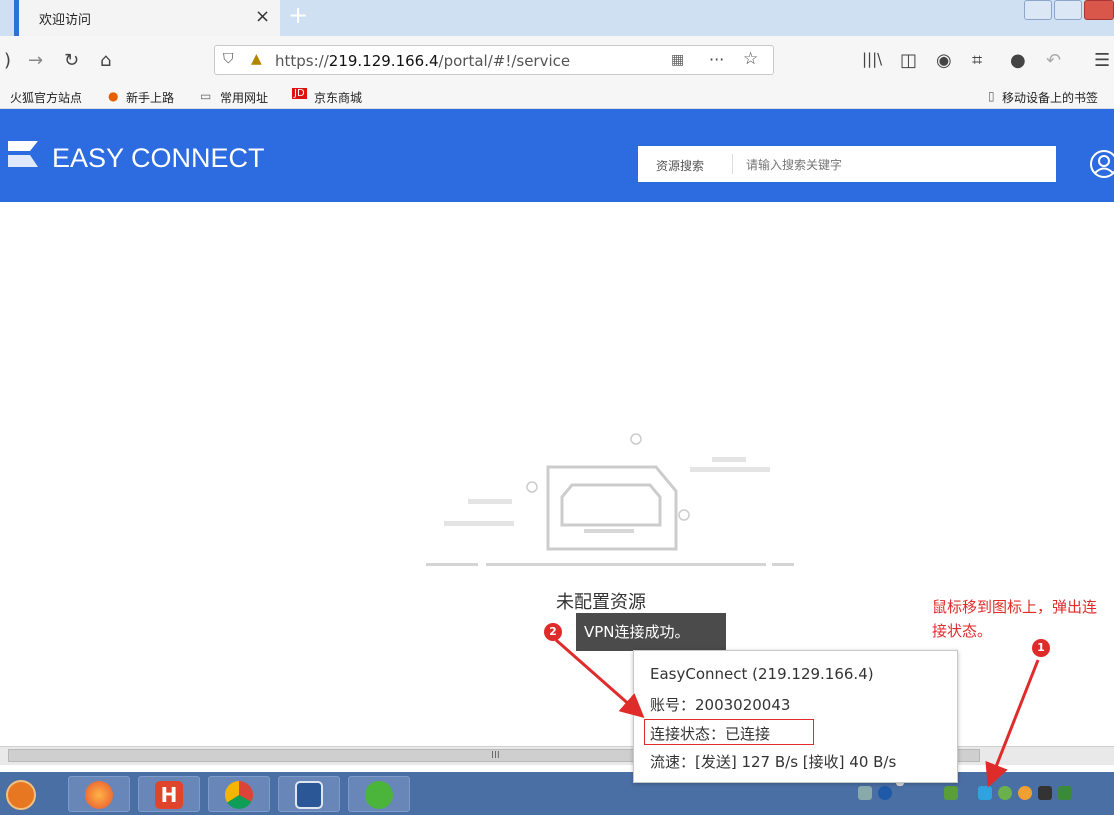 The height and width of the screenshot is (815, 1114). I want to click on help-icon, so click(885, 793).